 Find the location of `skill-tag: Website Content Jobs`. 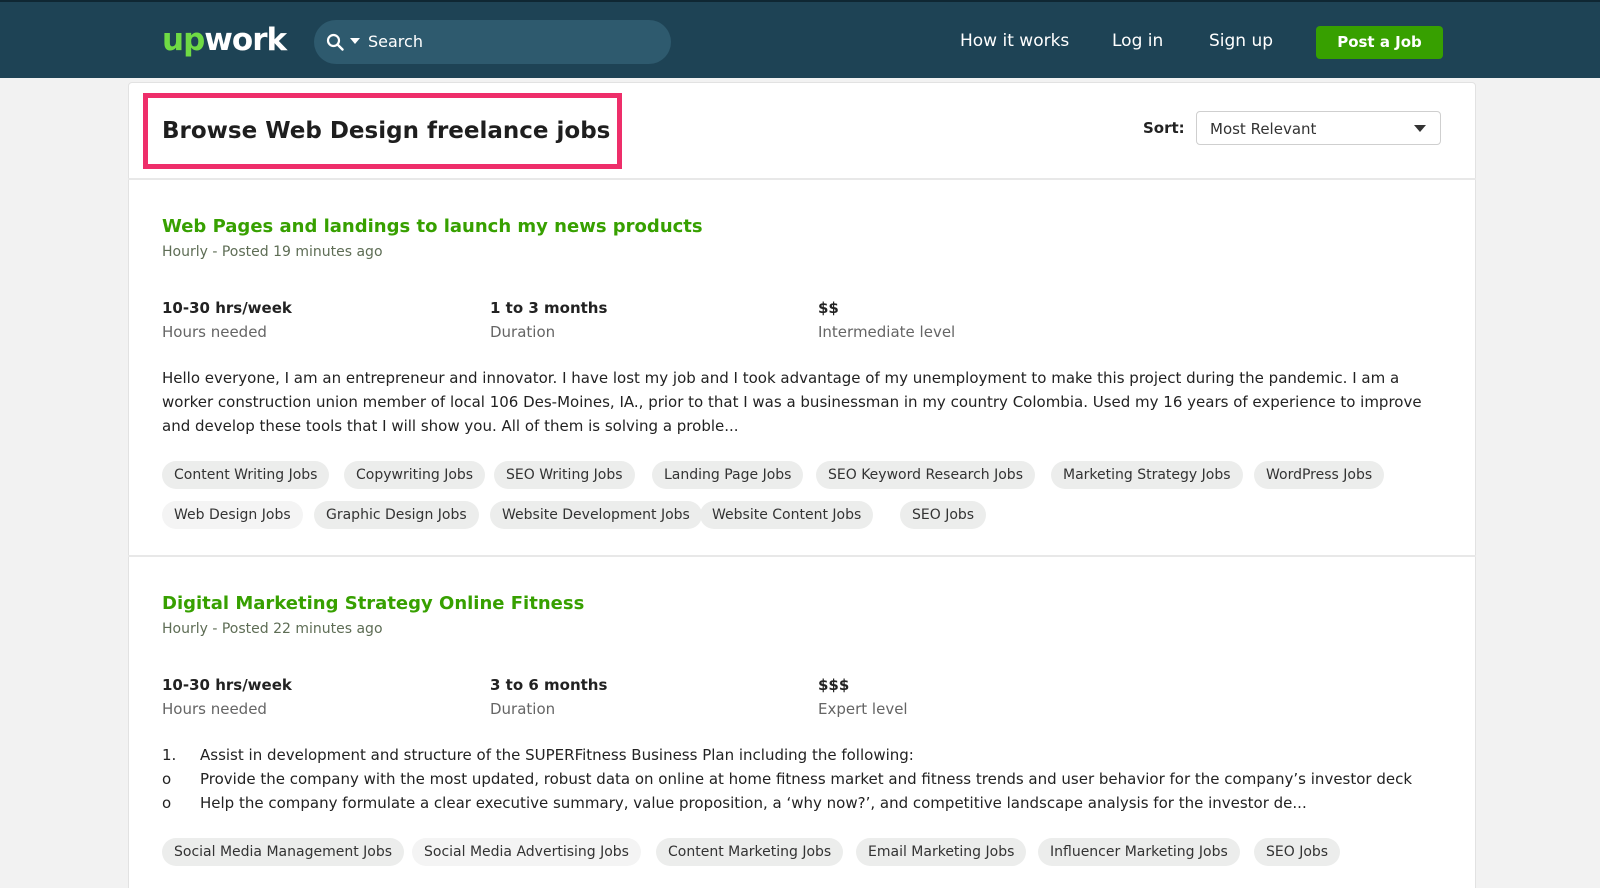

skill-tag: Website Content Jobs is located at coordinates (787, 515).